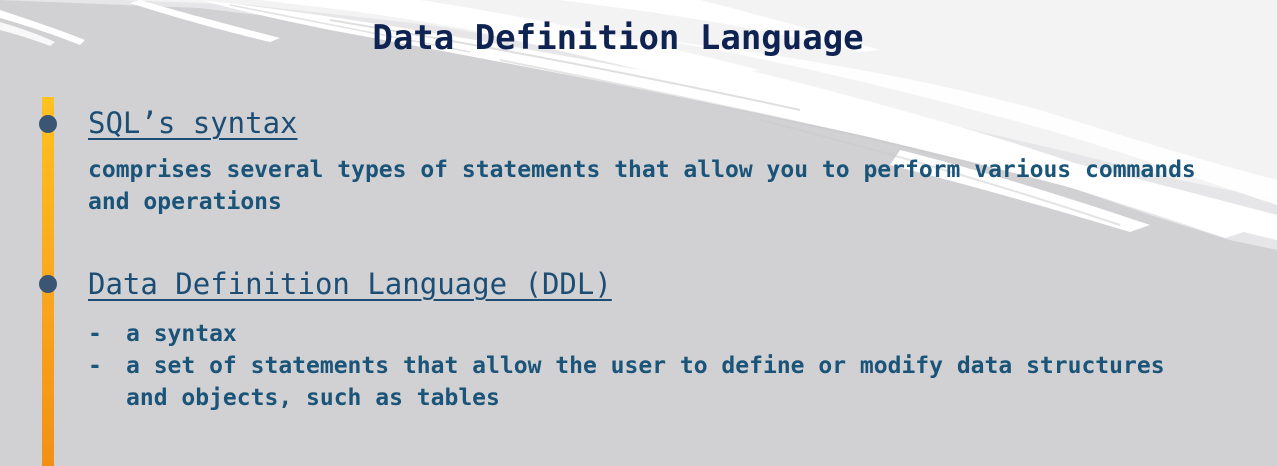  What do you see at coordinates (618, 38) in the screenshot?
I see `slide-title: Data Definition Language` at bounding box center [618, 38].